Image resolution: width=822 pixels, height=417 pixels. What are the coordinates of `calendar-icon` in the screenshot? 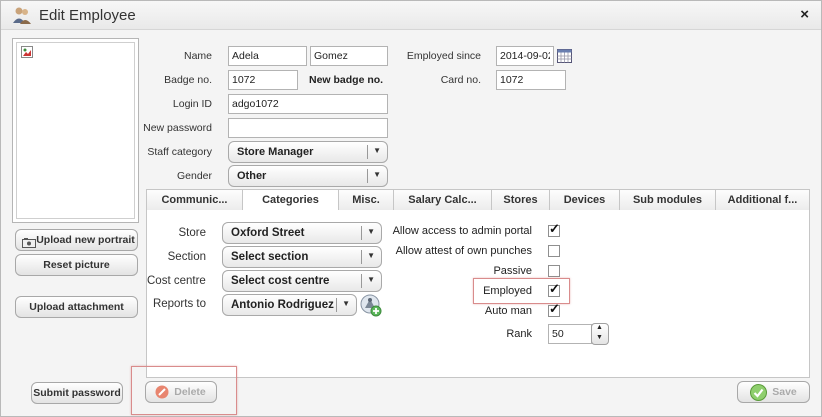 It's located at (564, 57).